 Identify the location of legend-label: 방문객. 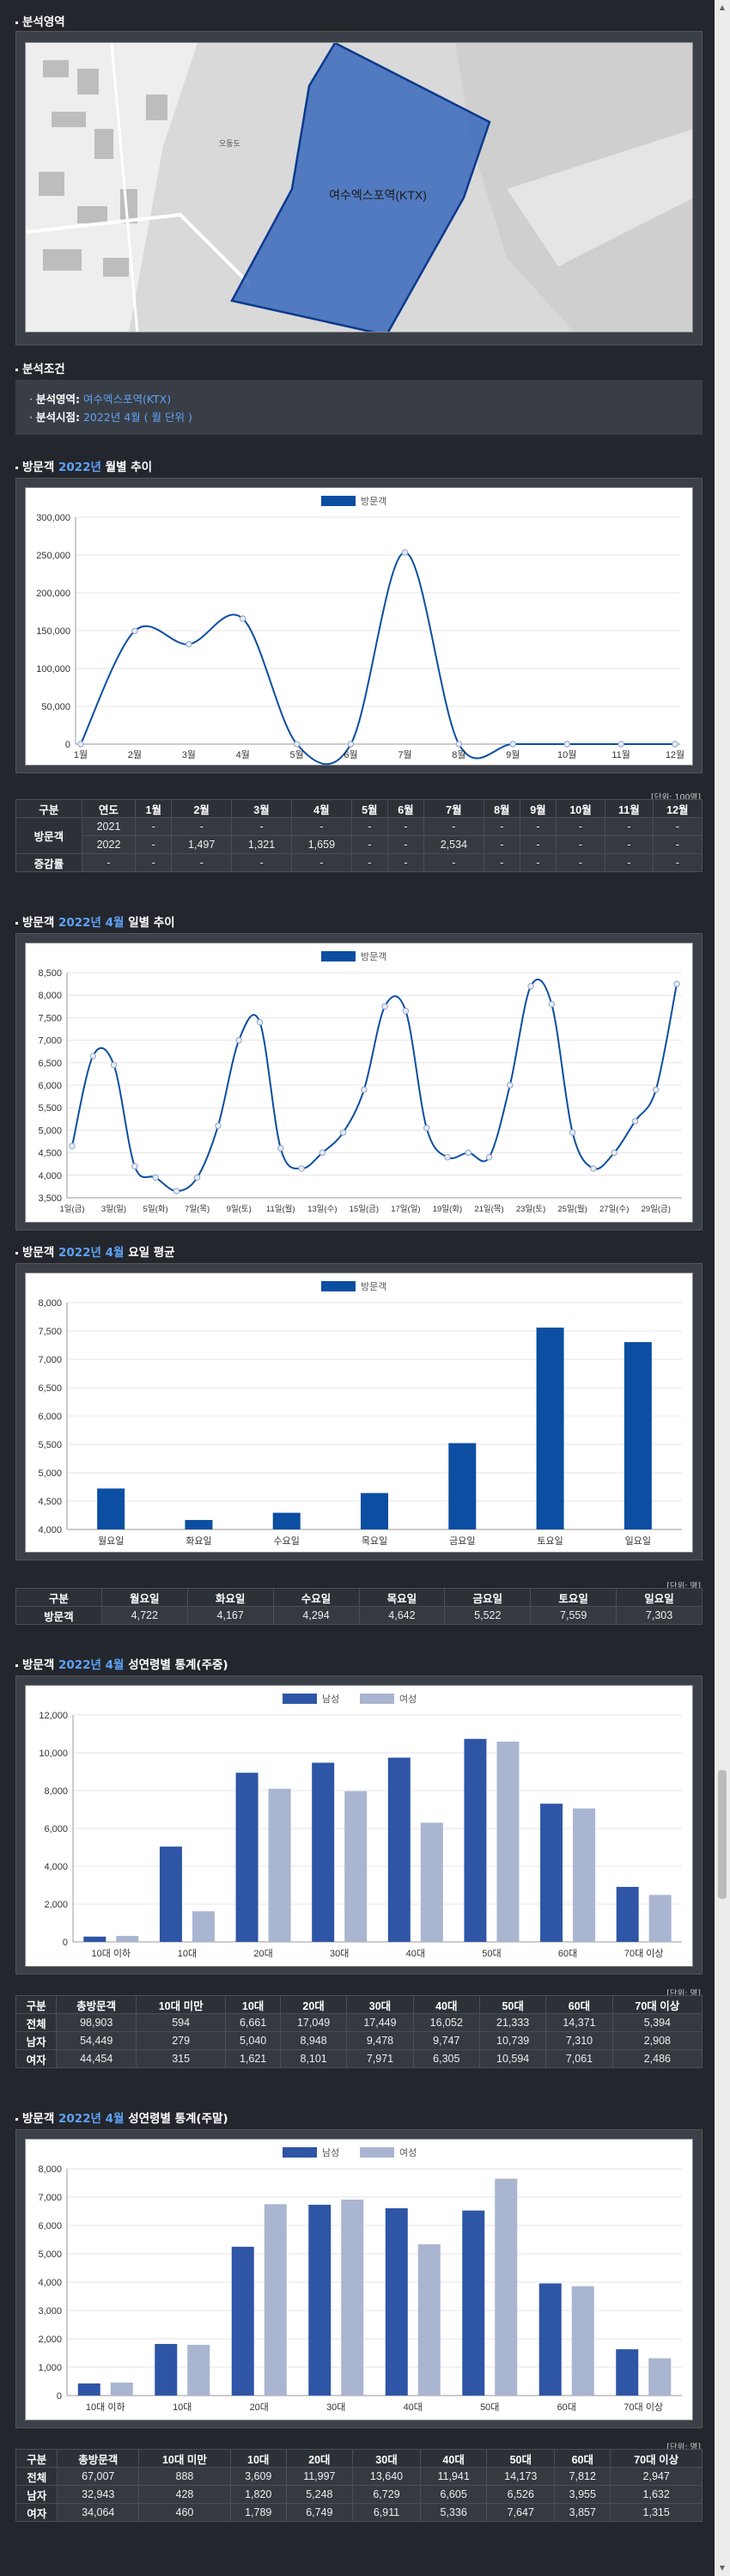
(373, 1286).